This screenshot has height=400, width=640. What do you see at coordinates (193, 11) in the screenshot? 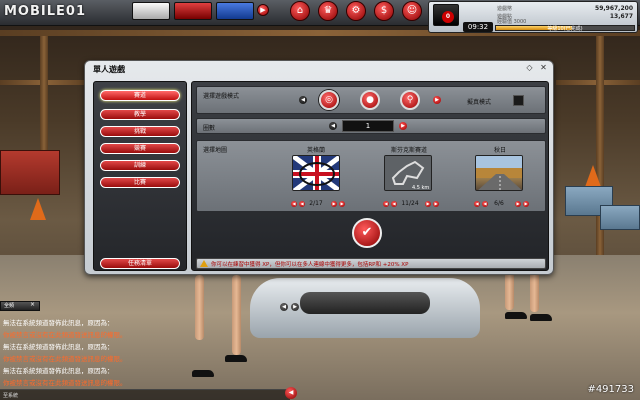
I see `car-thumb-red` at bounding box center [193, 11].